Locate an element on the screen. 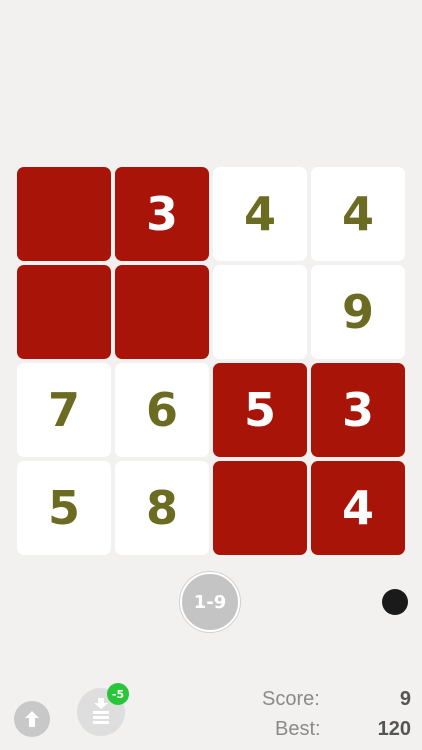 The width and height of the screenshot is (422, 750). tile-r4-c1: 5 is located at coordinates (64, 508).